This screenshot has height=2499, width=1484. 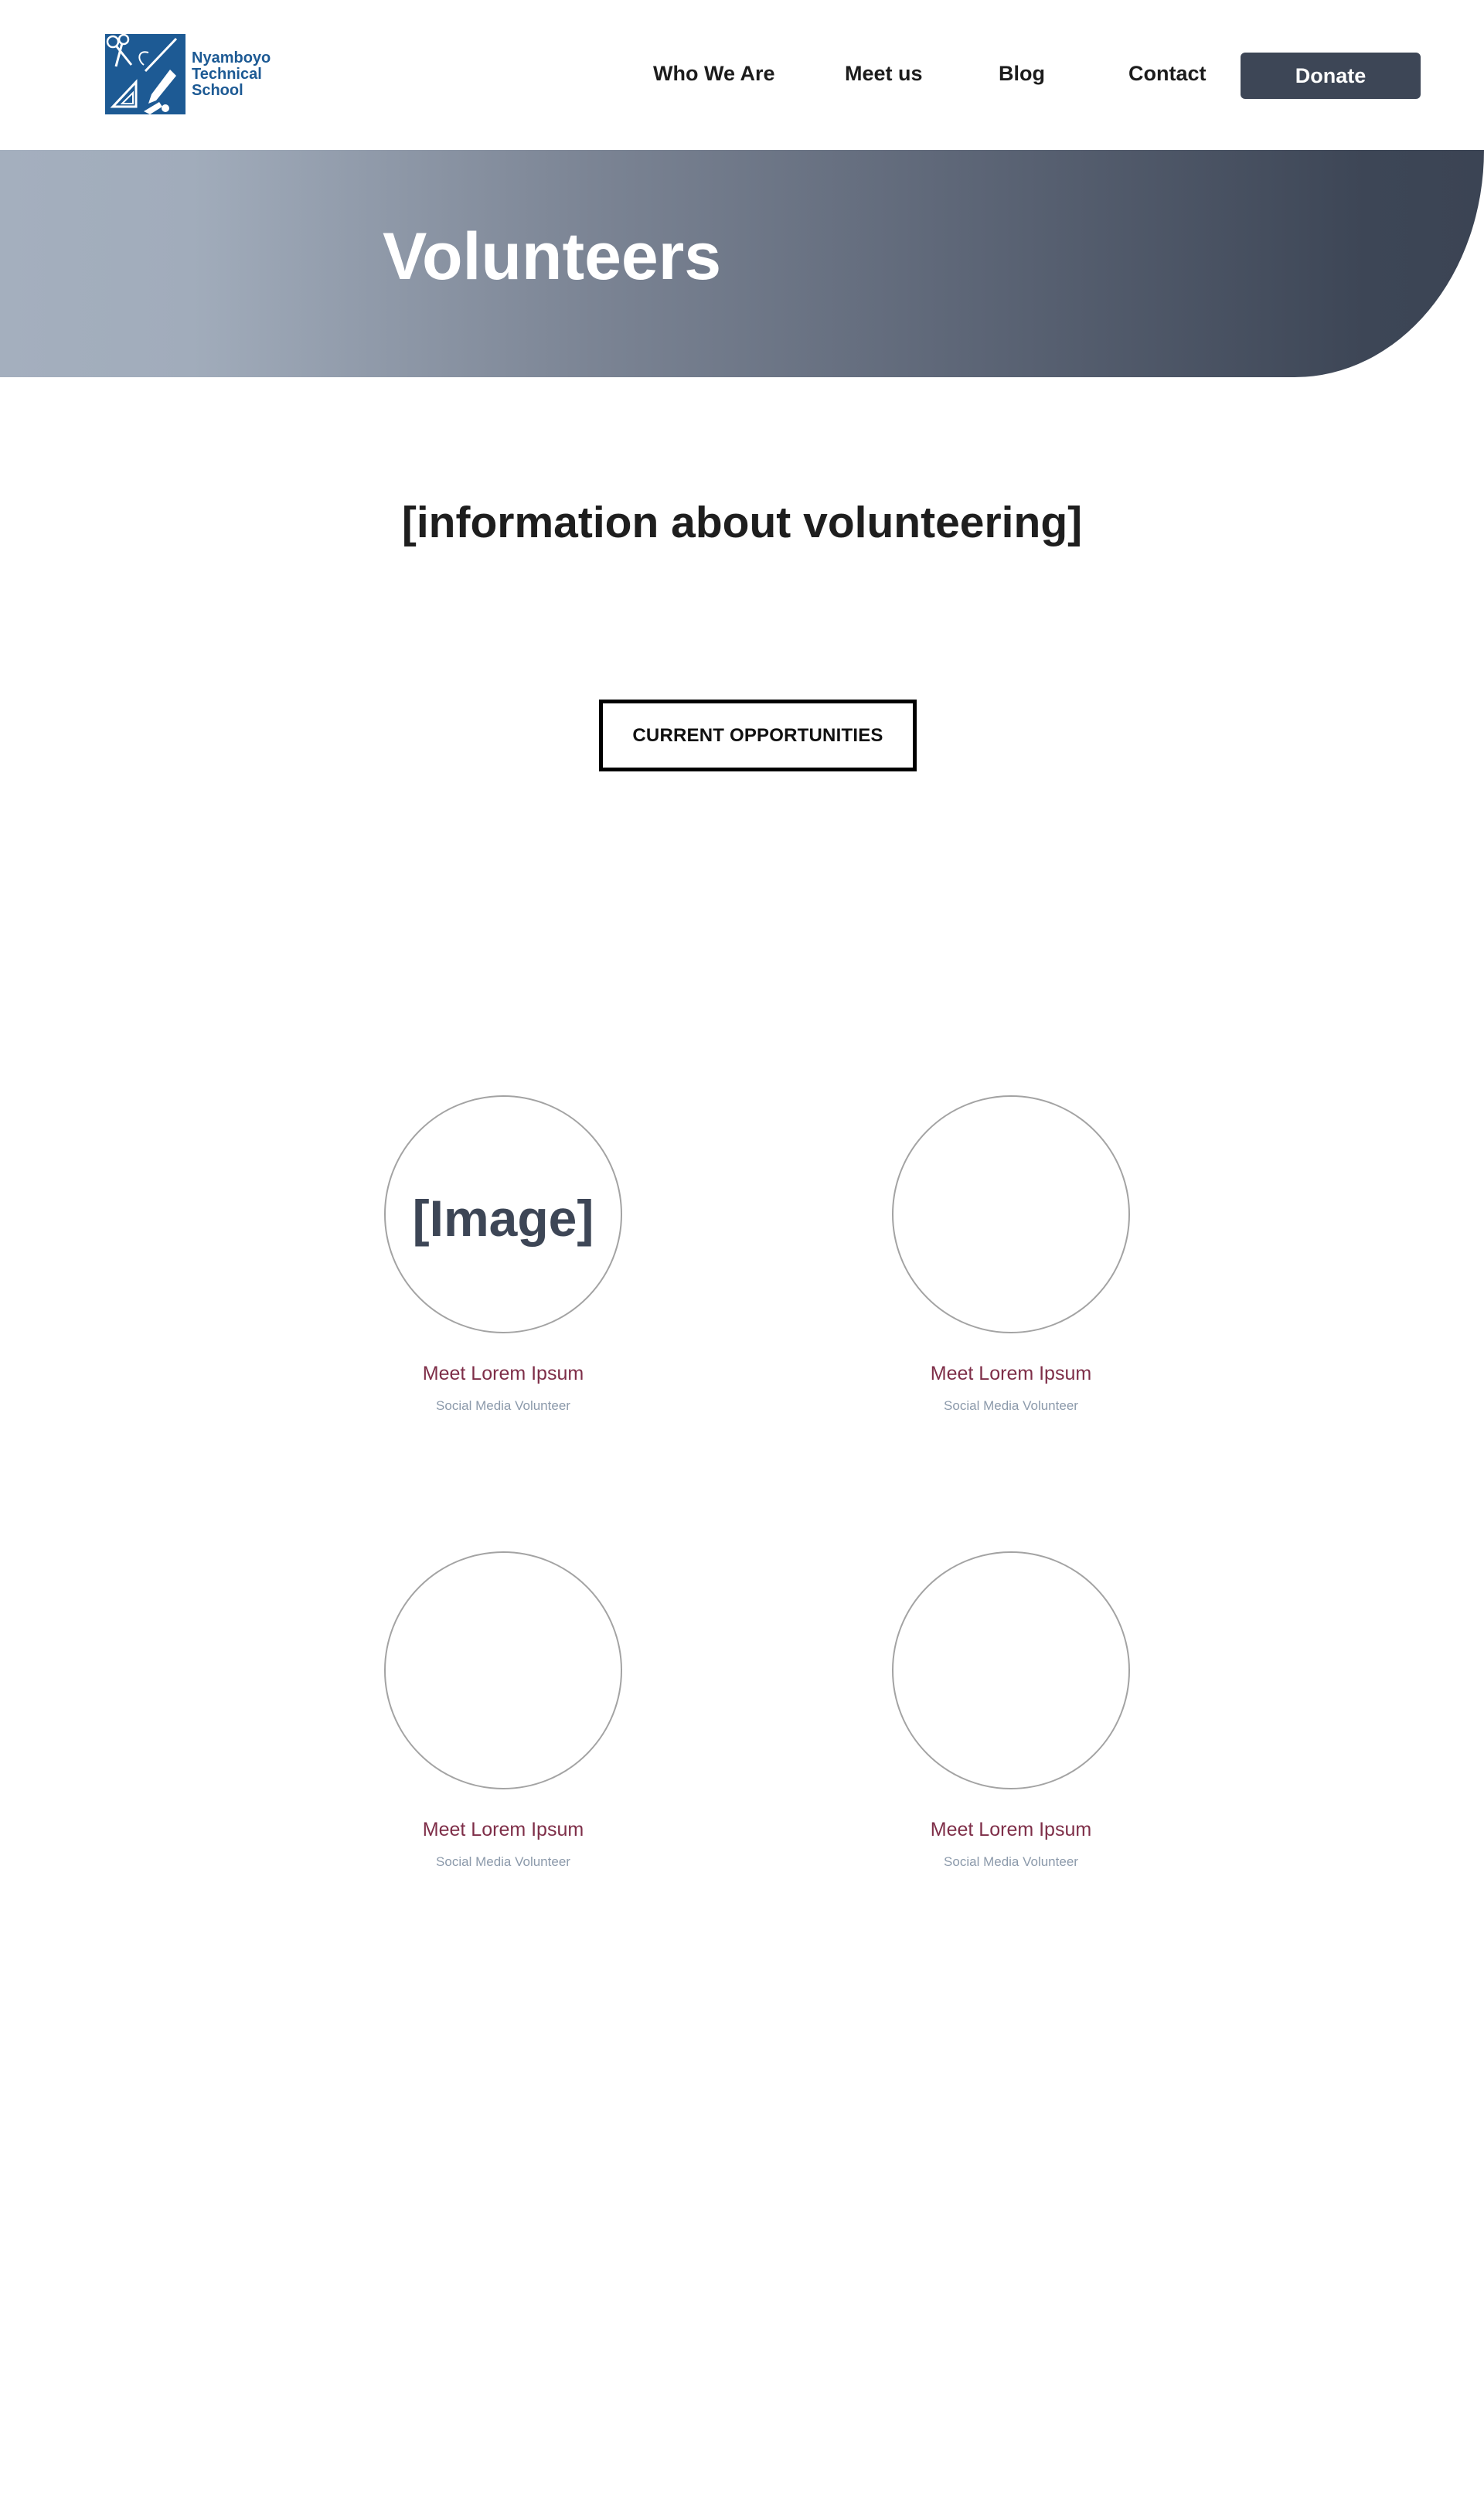 What do you see at coordinates (503, 1218) in the screenshot?
I see `image-placeholder: [Image]` at bounding box center [503, 1218].